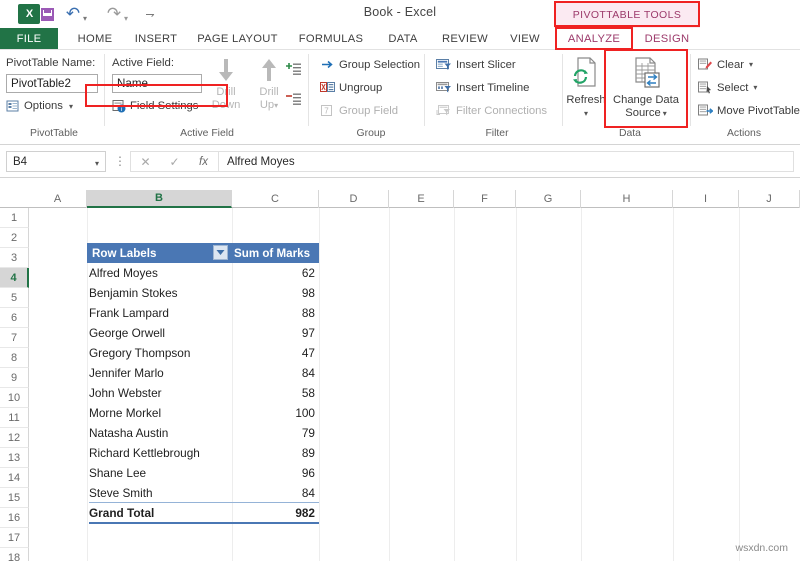  I want to click on column-header-J: J, so click(769, 199).